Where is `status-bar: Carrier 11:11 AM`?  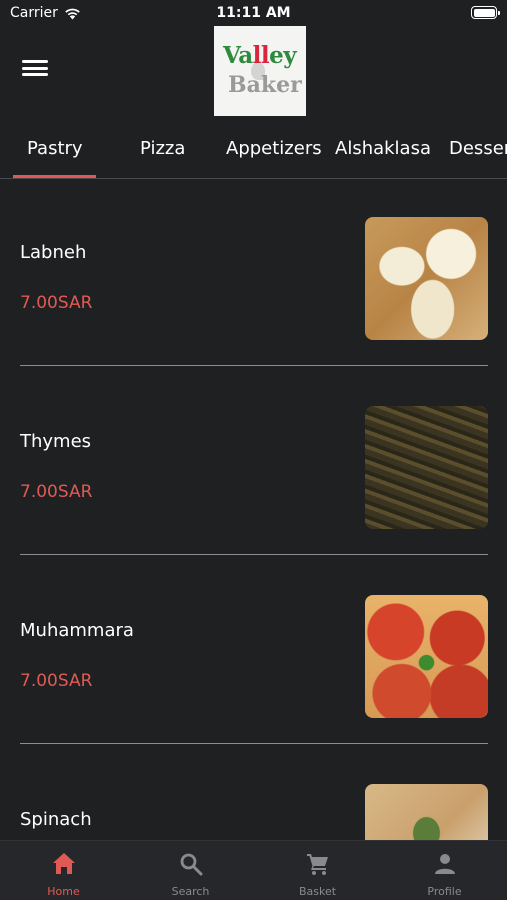
status-bar: Carrier 11:11 AM is located at coordinates (253, 14).